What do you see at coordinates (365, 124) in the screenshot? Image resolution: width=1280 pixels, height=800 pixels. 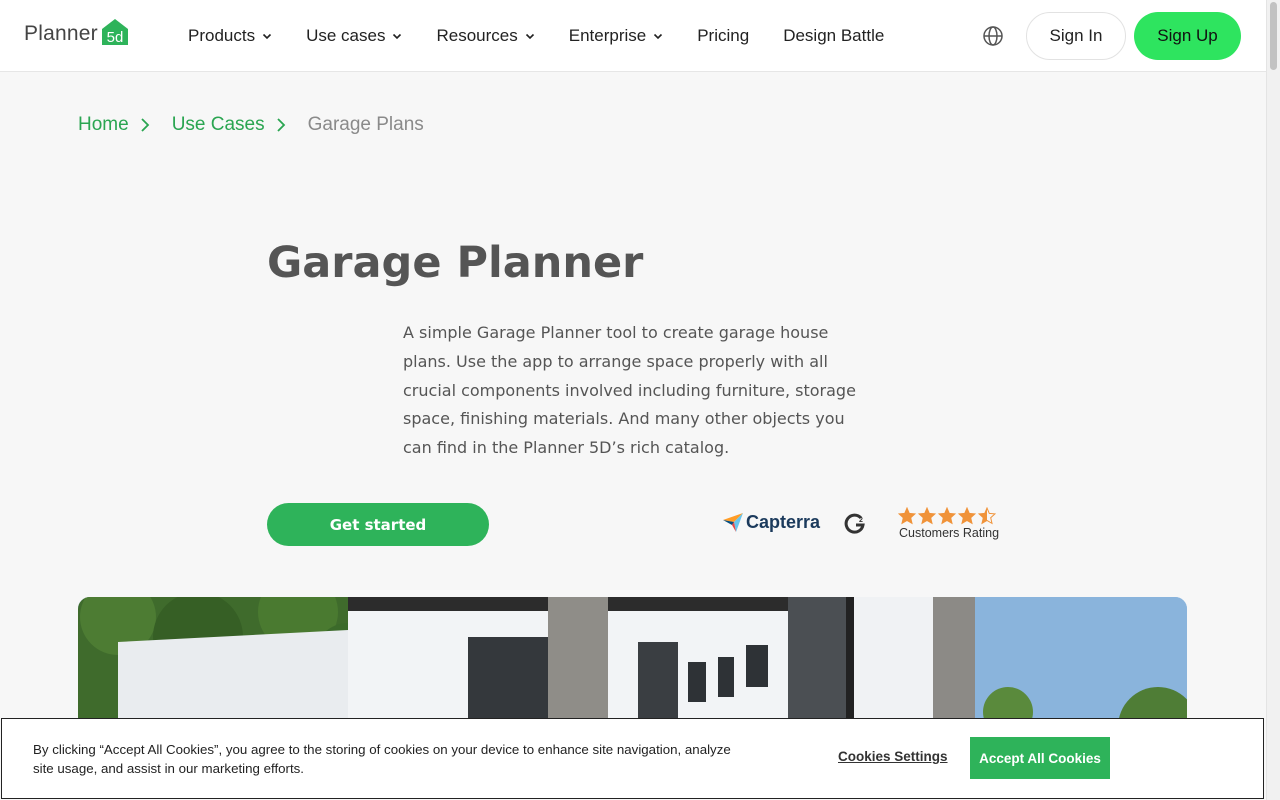 I see `breadcrumb-current: Garage Plans` at bounding box center [365, 124].